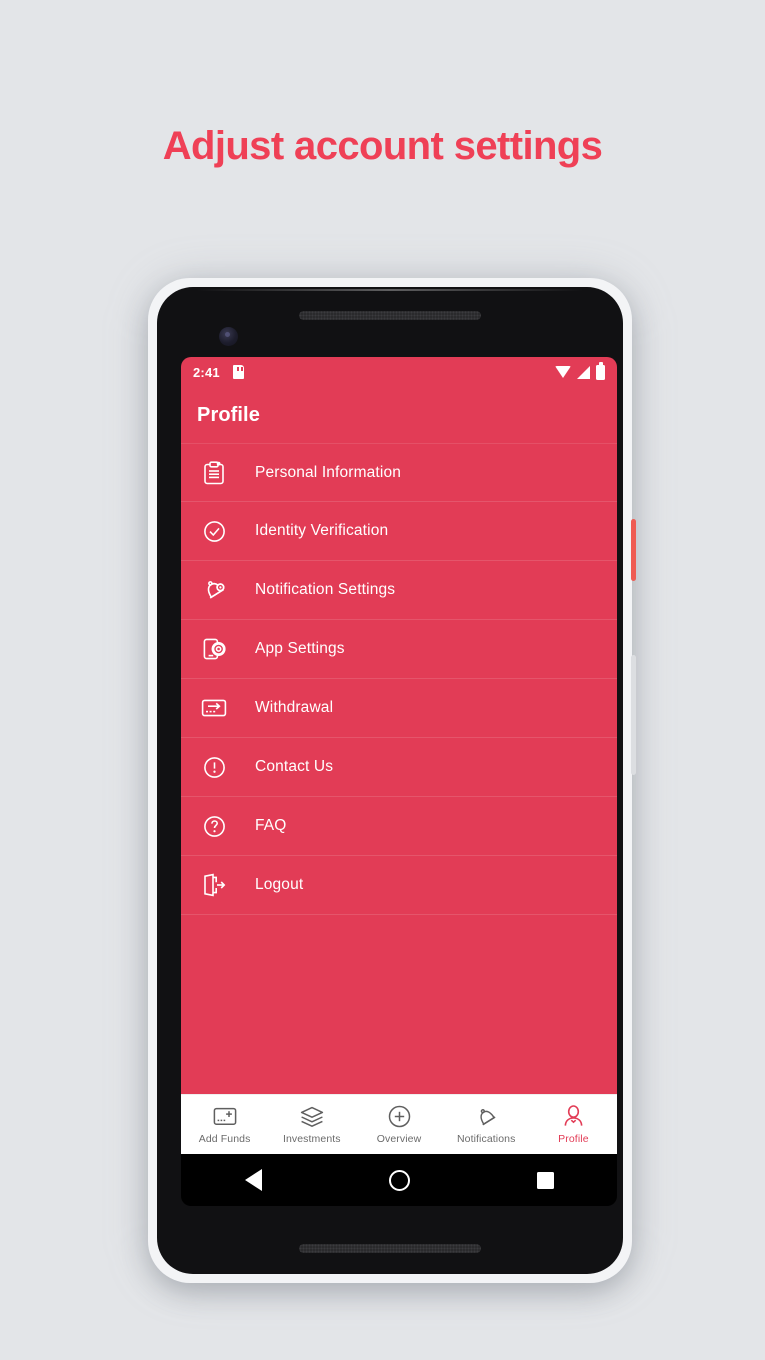 The height and width of the screenshot is (1360, 765). What do you see at coordinates (214, 885) in the screenshot?
I see `logout-door-icon` at bounding box center [214, 885].